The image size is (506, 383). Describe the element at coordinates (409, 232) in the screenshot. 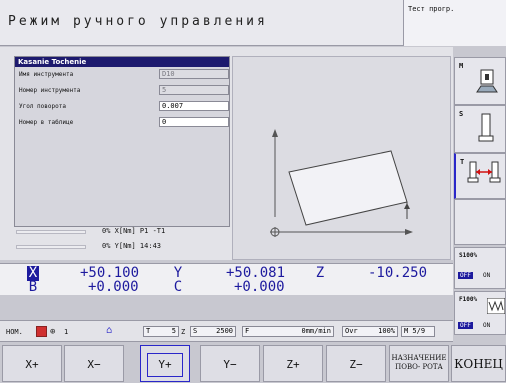

I see `x-axis-arrow` at that location.